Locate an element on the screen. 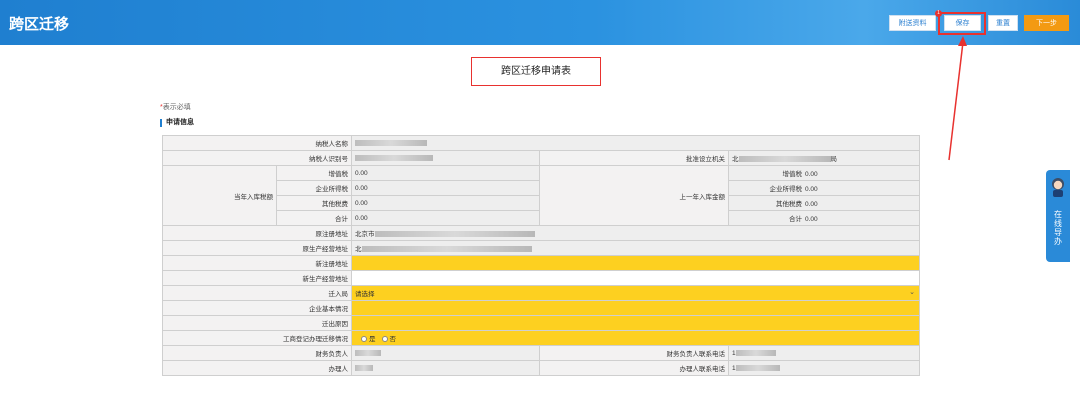  radio-yes is located at coordinates (364, 339).